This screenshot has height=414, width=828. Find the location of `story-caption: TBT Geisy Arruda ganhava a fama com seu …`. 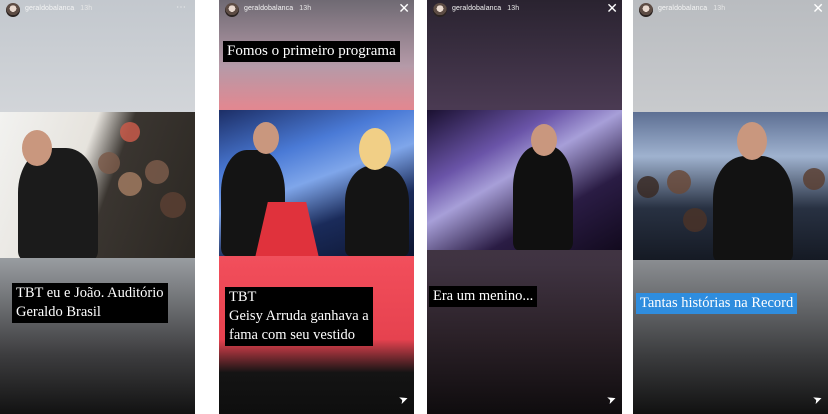

story-caption: TBT Geisy Arruda ganhava a fama com seu … is located at coordinates (299, 316).